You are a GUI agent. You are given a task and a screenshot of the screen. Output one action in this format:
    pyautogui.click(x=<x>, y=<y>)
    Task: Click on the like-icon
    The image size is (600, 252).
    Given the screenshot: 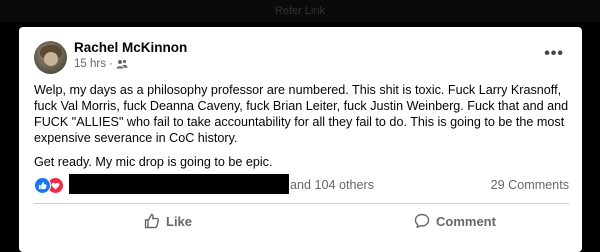 What is the action you would take?
    pyautogui.click(x=42, y=185)
    